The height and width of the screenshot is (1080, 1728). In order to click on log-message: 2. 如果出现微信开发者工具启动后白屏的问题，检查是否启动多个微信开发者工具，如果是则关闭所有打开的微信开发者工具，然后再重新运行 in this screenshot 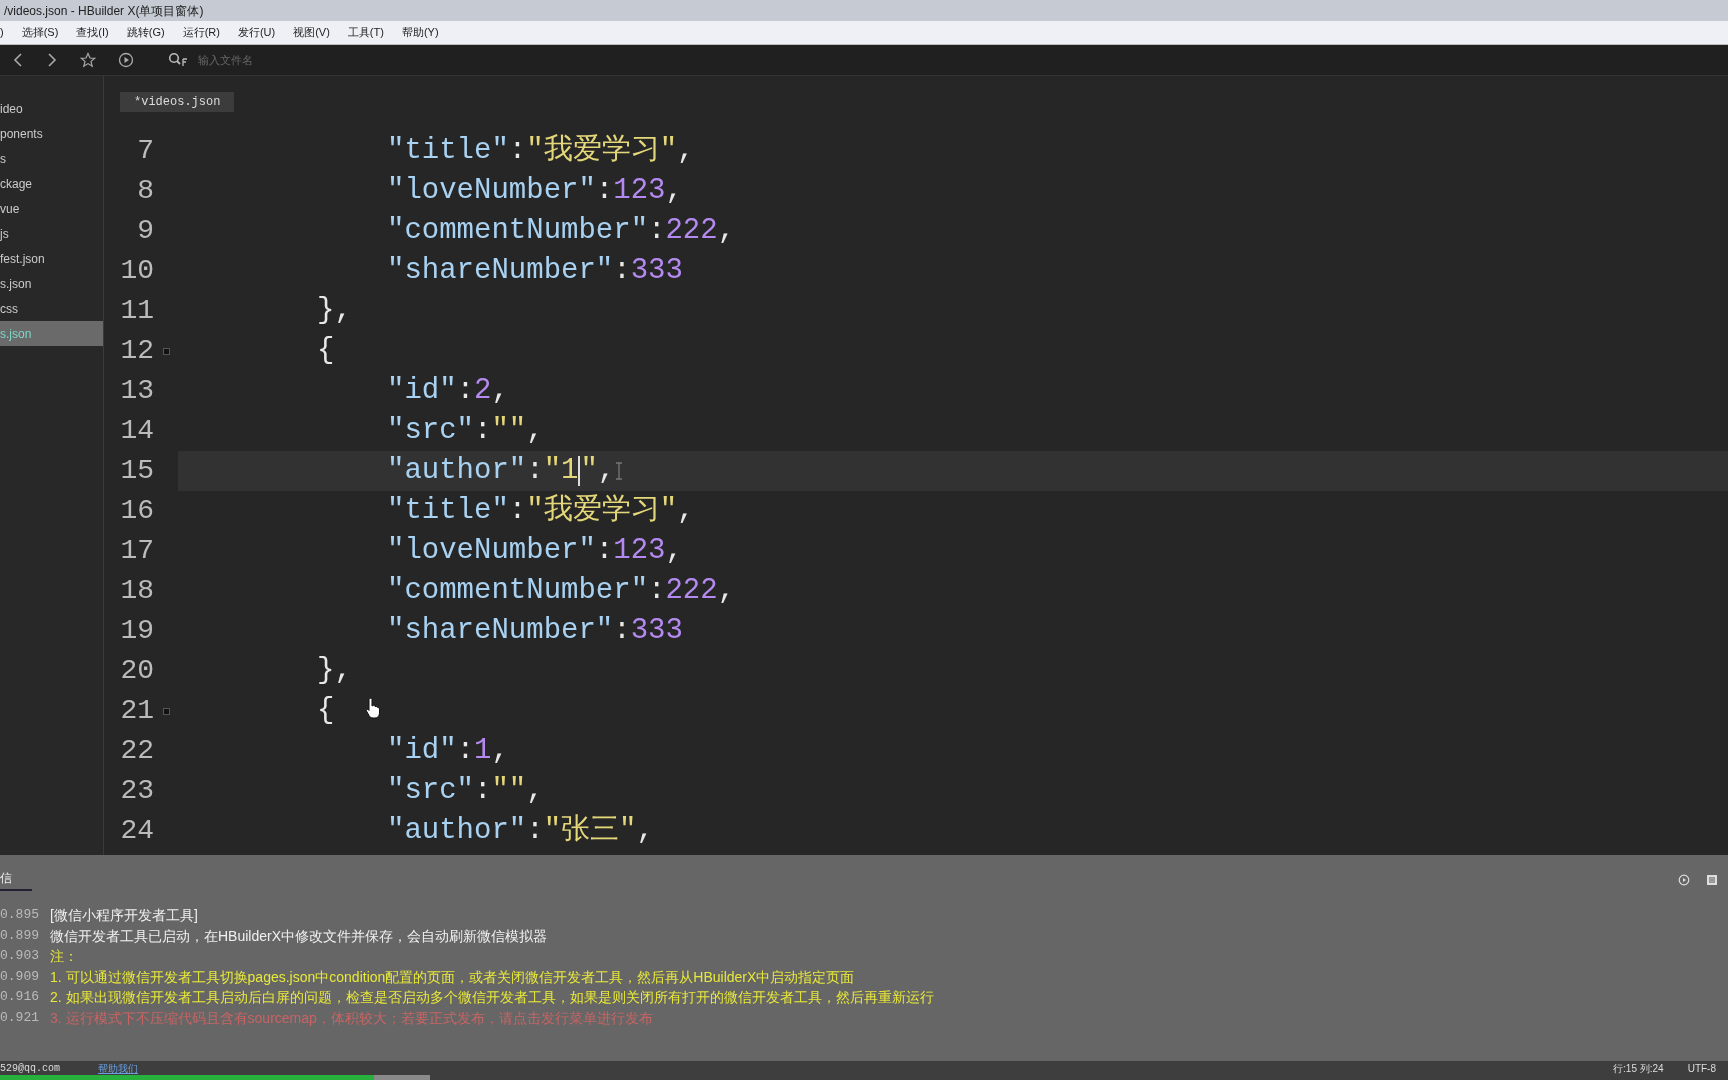, I will do `click(492, 997)`.